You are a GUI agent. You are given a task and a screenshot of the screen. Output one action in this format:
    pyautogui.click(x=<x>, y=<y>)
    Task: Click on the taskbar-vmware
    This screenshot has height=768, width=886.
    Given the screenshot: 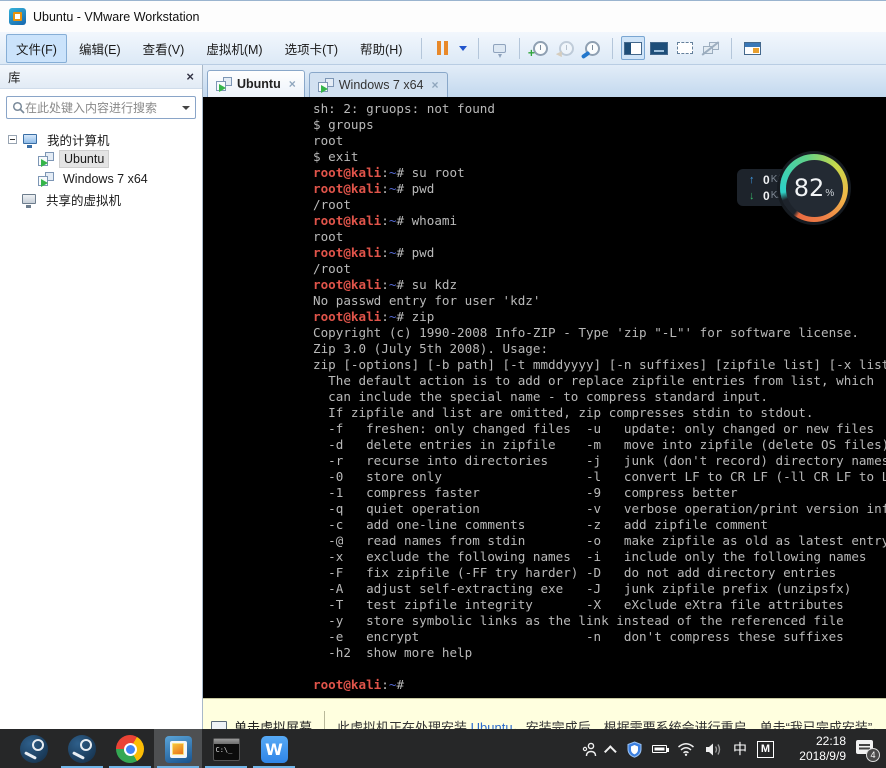 What is the action you would take?
    pyautogui.click(x=178, y=748)
    